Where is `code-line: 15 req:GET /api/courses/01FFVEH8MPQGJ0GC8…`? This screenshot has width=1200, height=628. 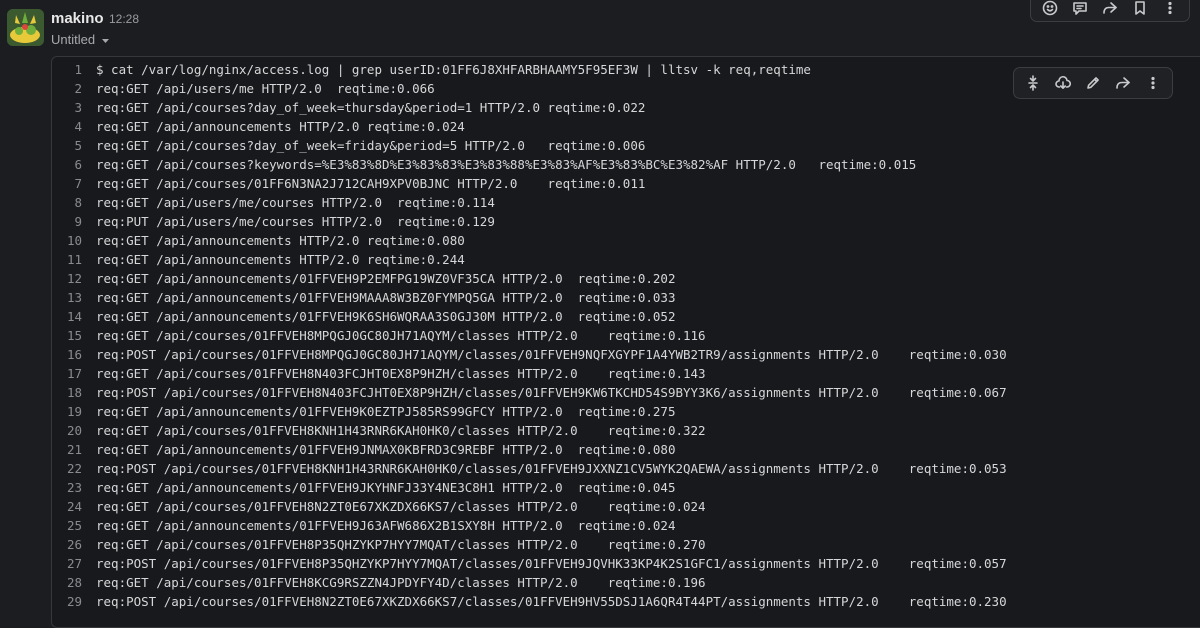
code-line: 15 req:GET /api/courses/01FFVEH8MPQGJ0GC8… is located at coordinates (626, 335).